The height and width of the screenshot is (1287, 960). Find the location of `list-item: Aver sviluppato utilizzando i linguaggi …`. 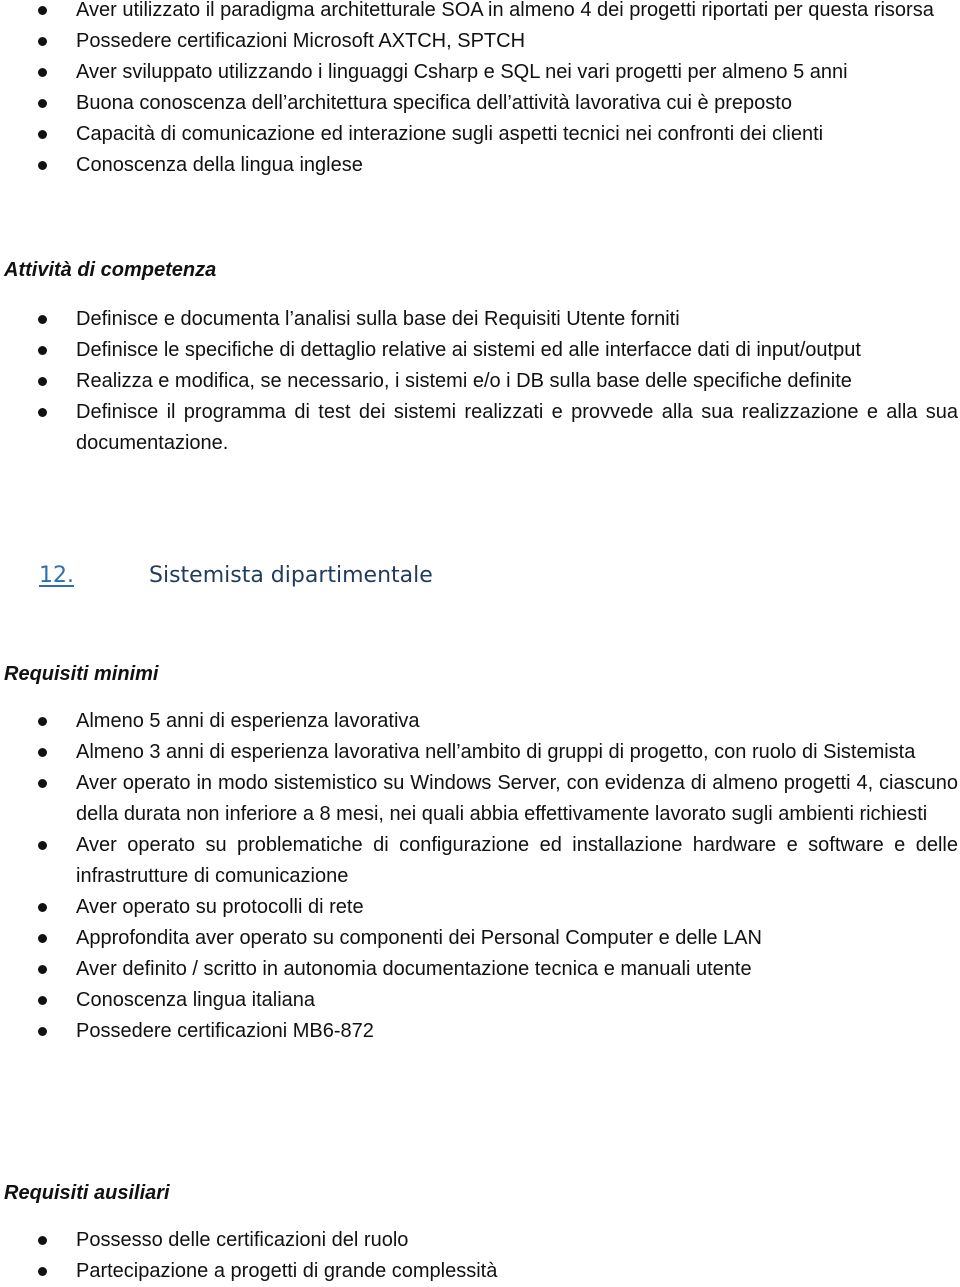

list-item: Aver sviluppato utilizzando i linguaggi … is located at coordinates (480, 72).